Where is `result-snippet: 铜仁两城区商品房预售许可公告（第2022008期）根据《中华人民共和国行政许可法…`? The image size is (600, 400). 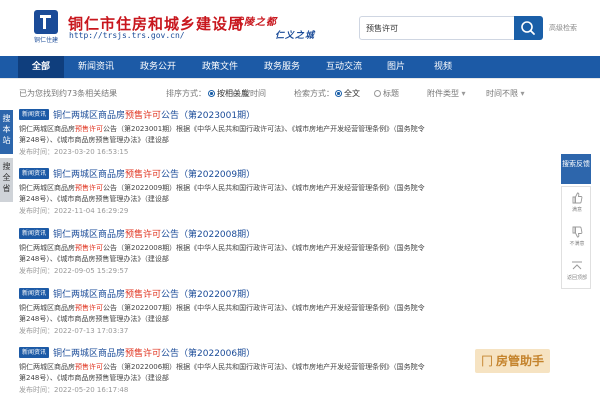 result-snippet: 铜仁两城区商品房预售许可公告（第2022008期）根据《中华人民共和国行政许可法… is located at coordinates (229, 254).